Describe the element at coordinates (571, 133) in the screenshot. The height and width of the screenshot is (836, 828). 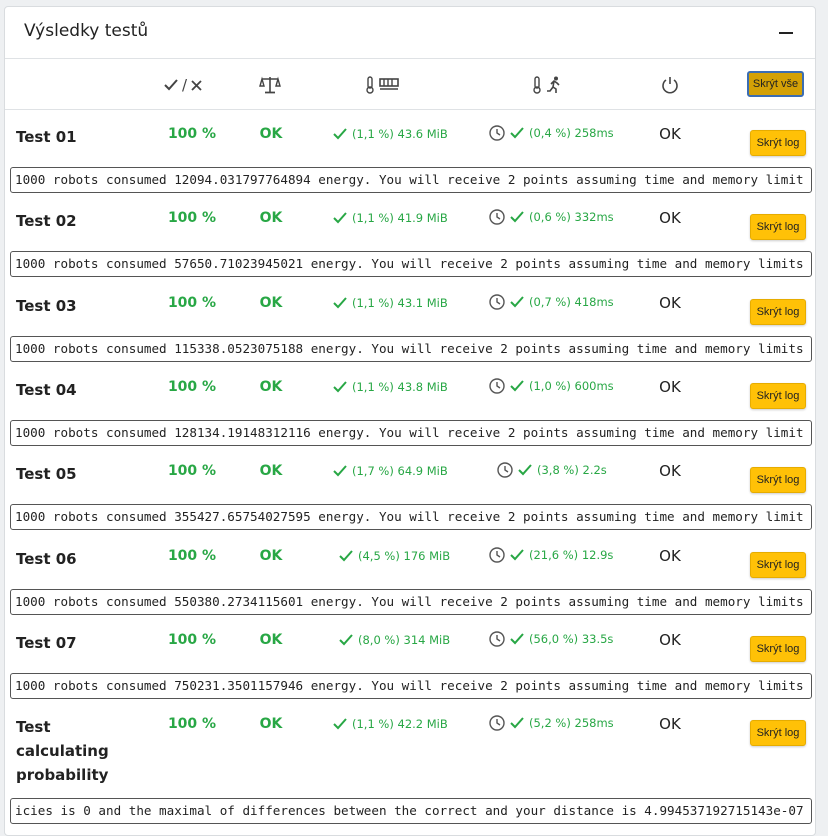
I see `time-value: (0,4 %) 258ms` at that location.